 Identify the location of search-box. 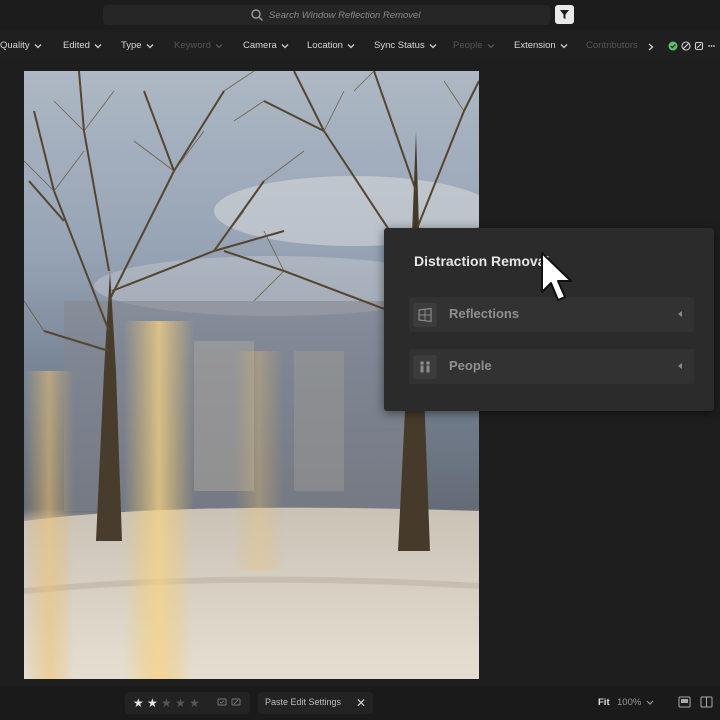
(326, 15).